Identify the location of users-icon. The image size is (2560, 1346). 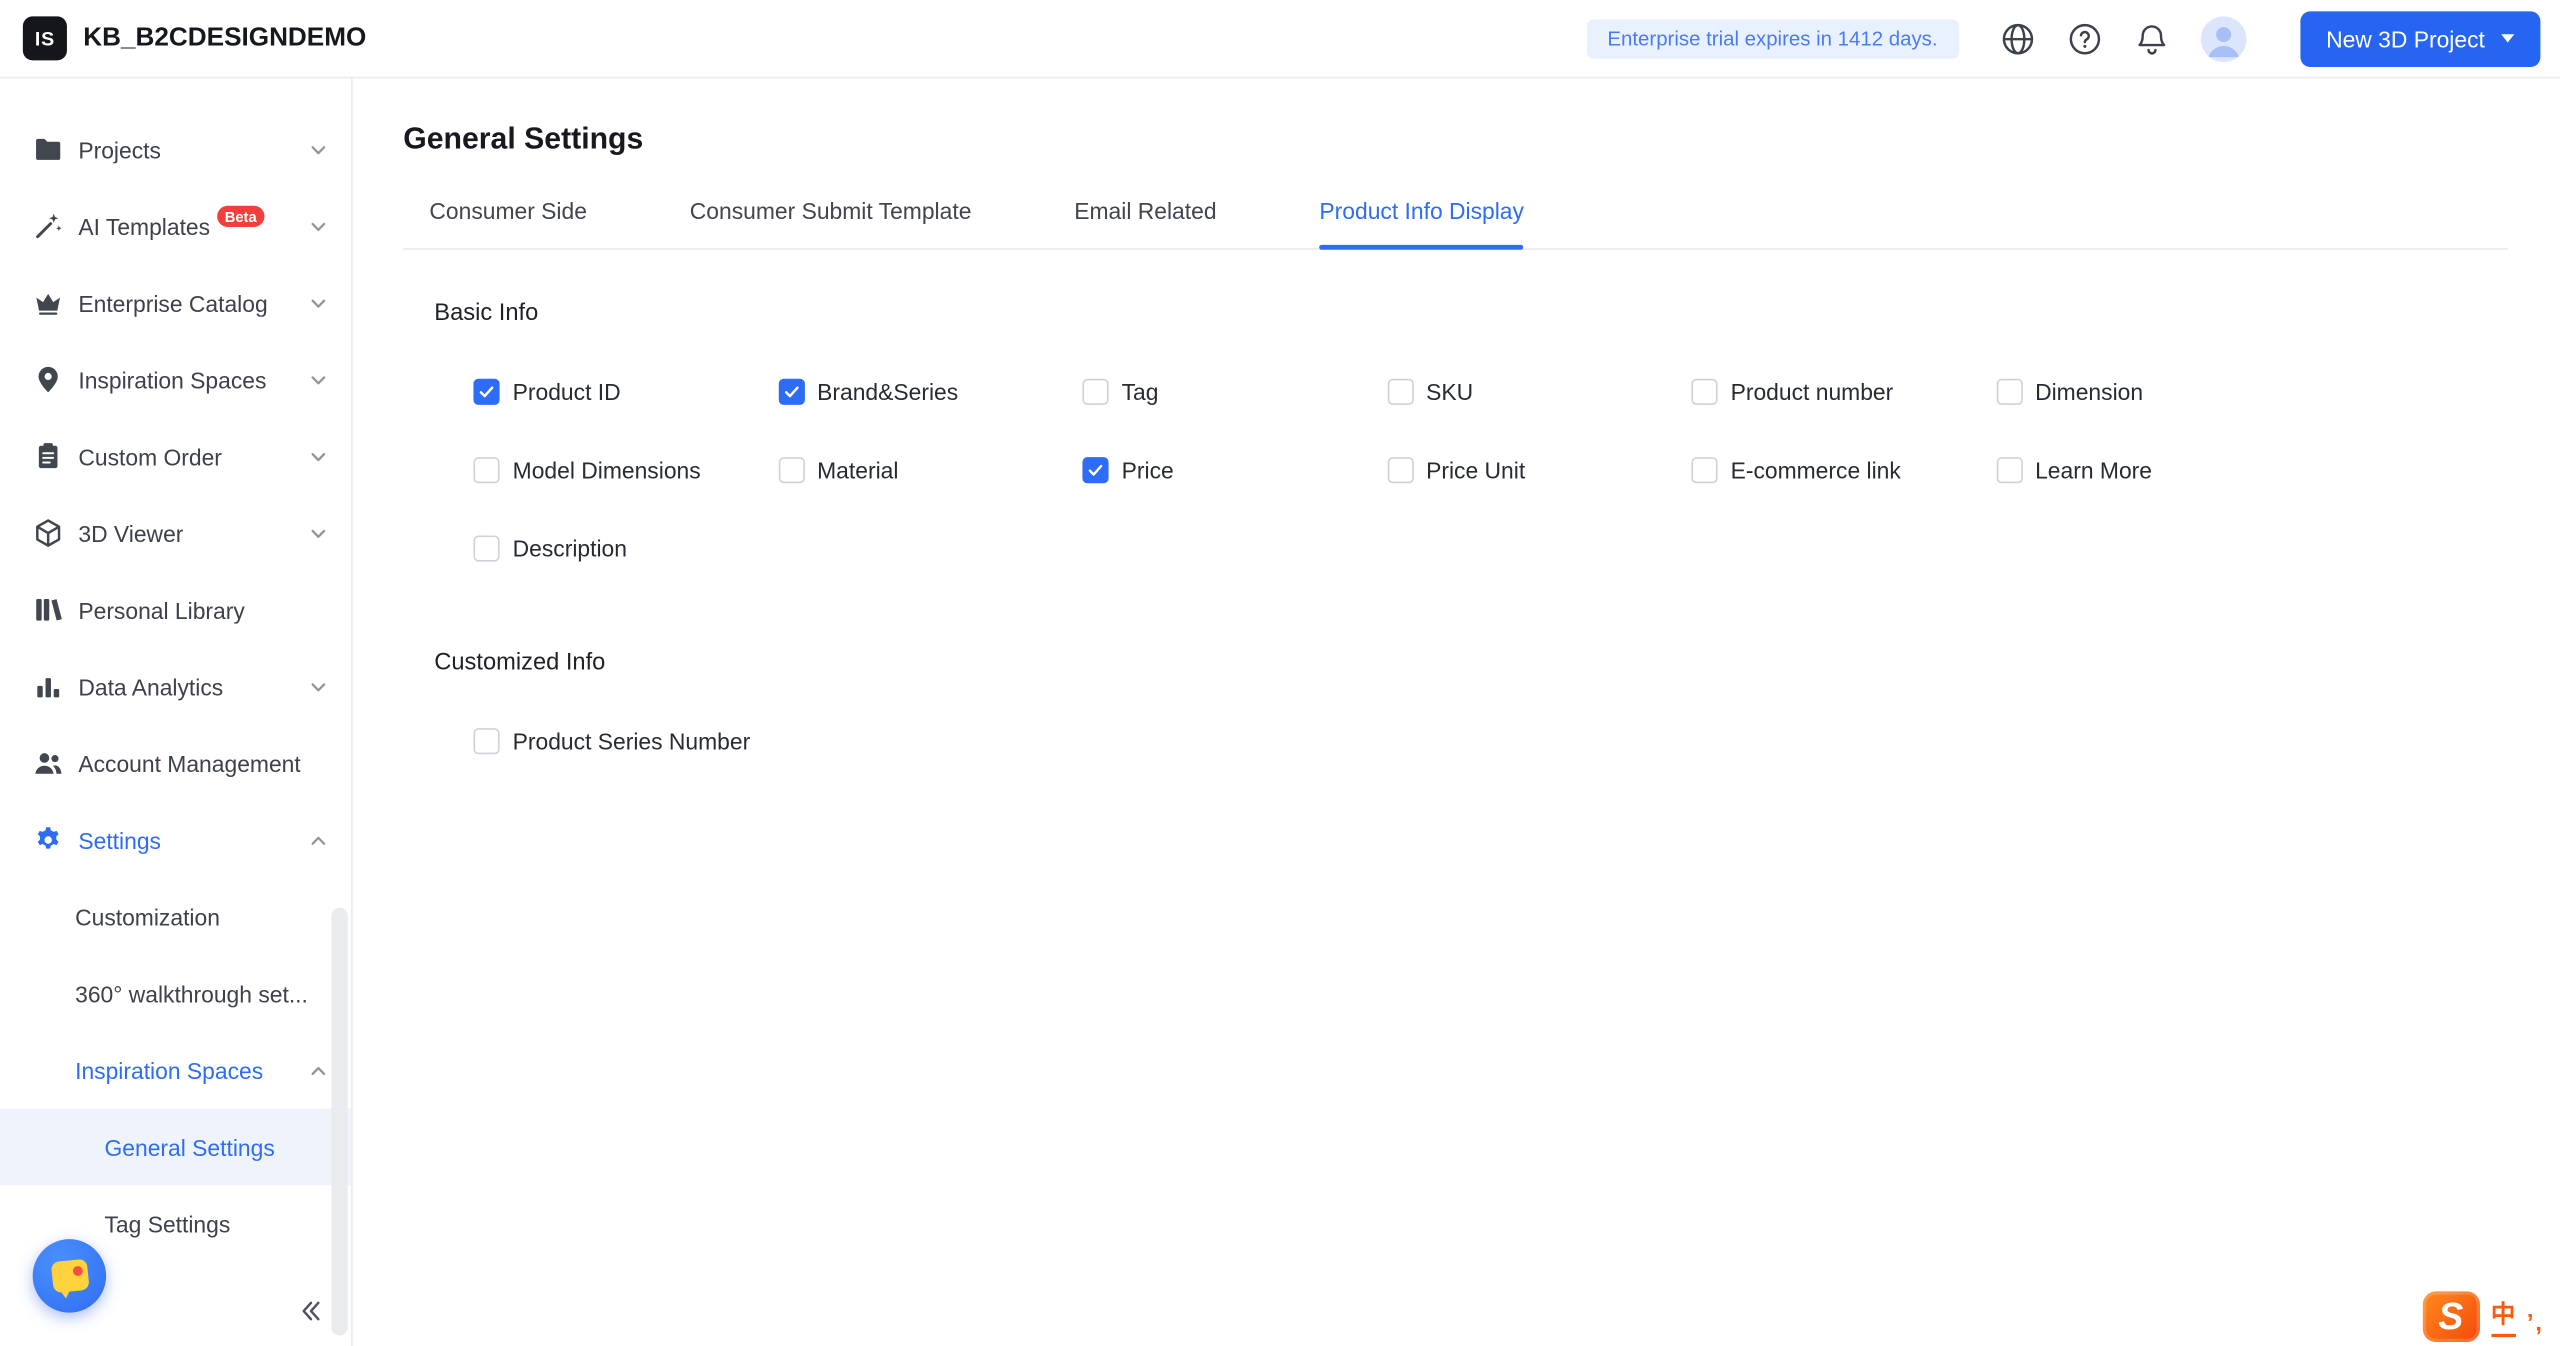
(48, 763).